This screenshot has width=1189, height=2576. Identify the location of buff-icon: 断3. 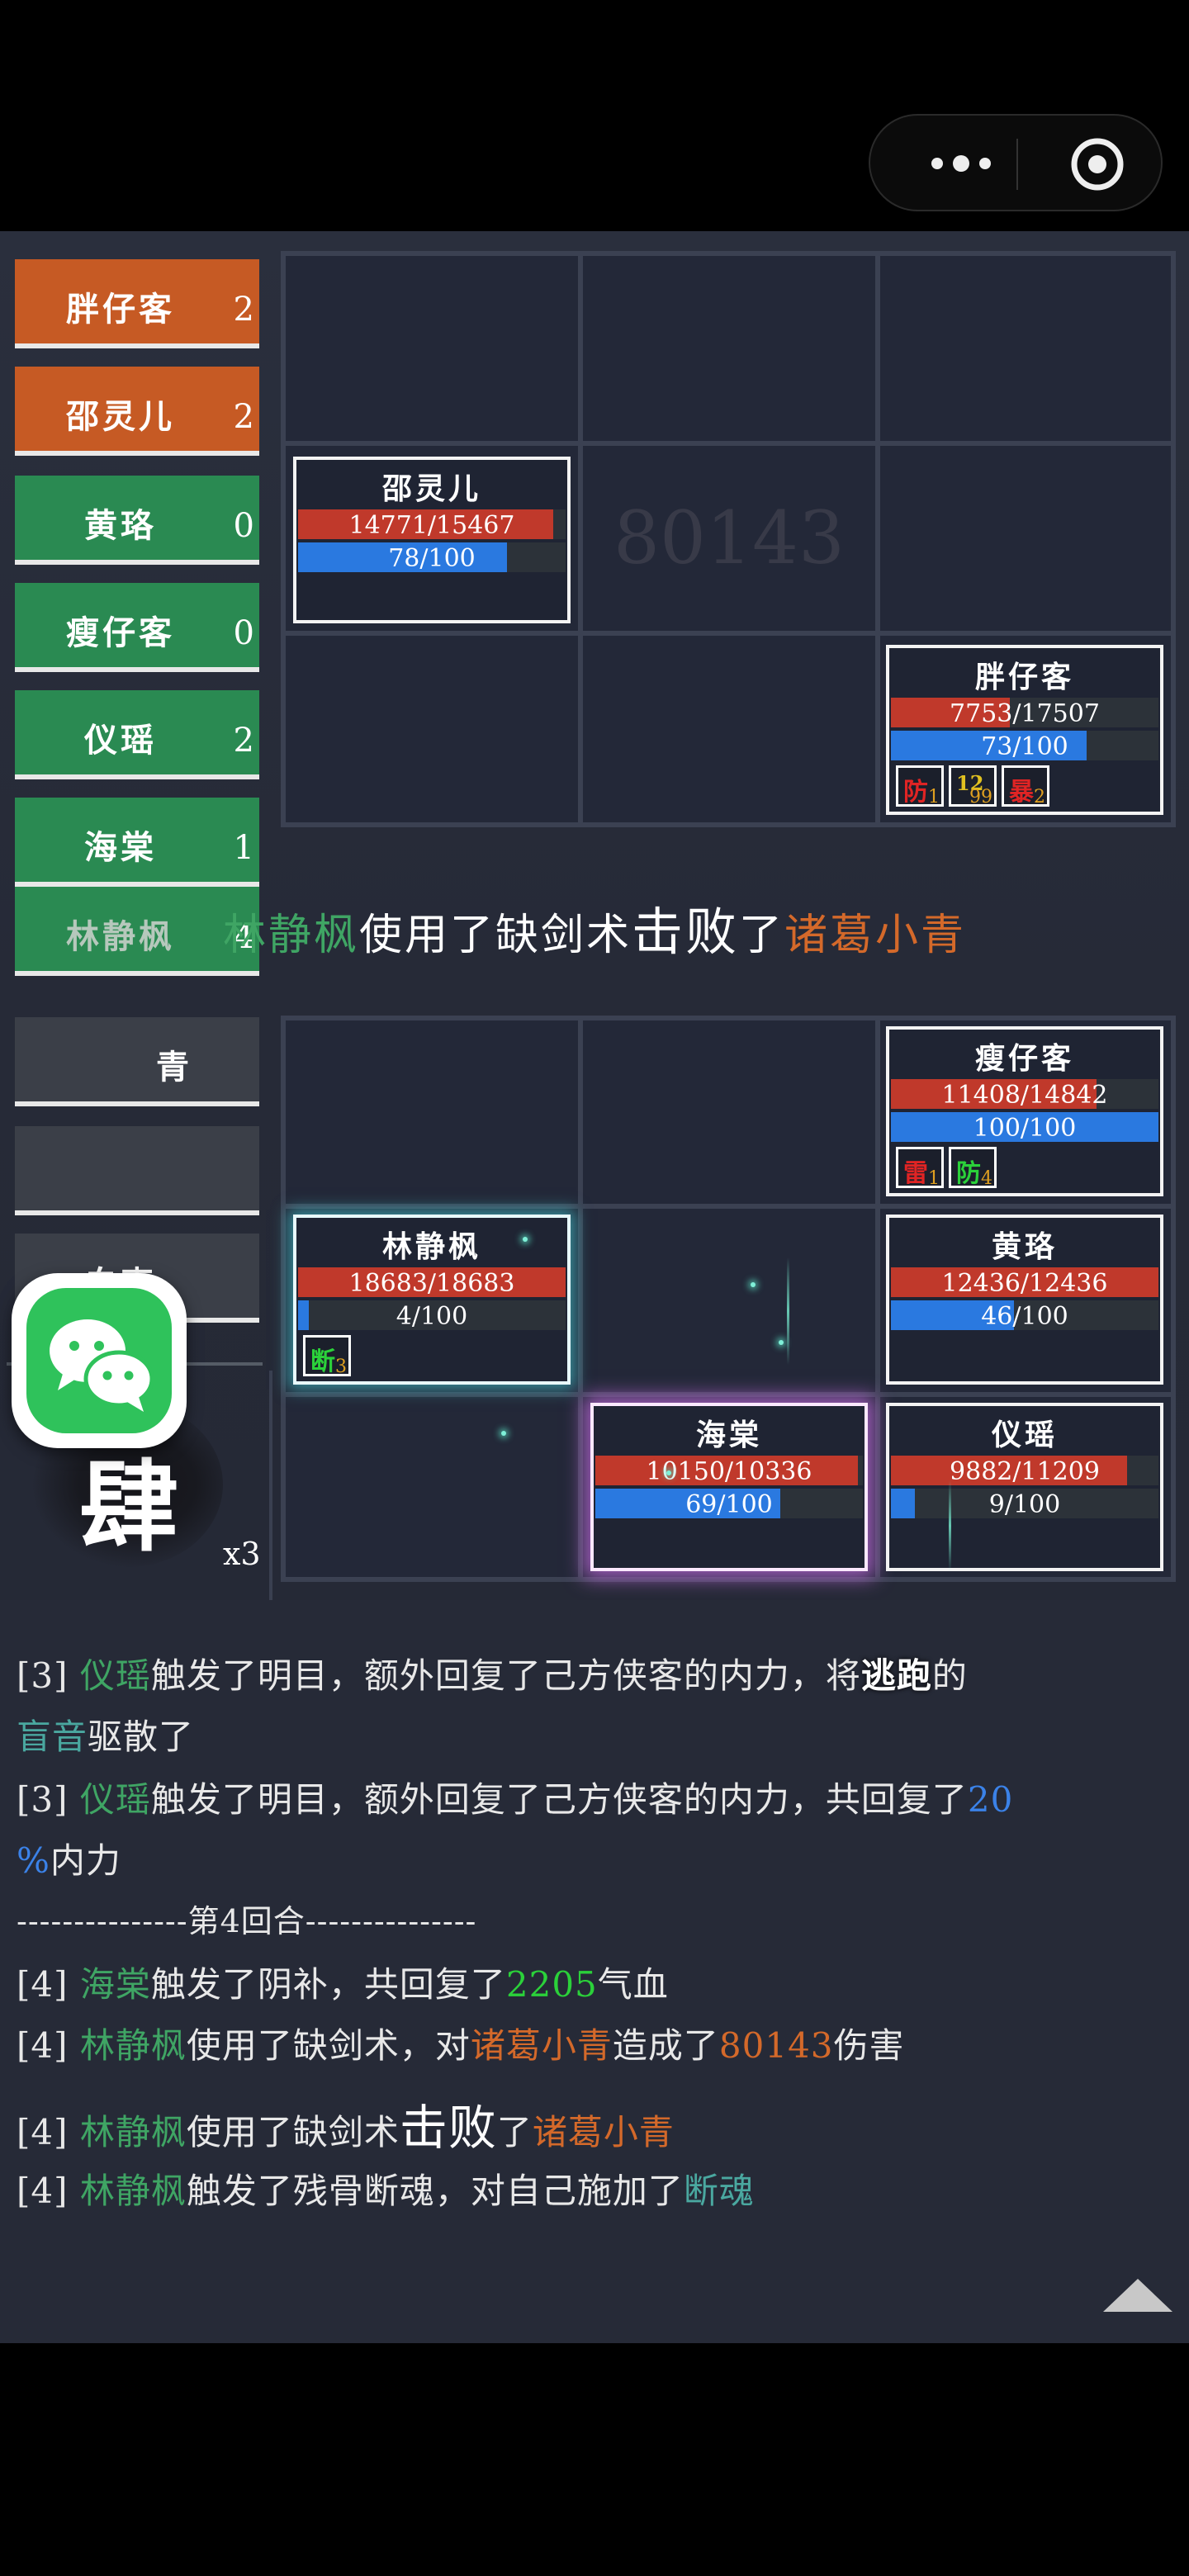
(327, 1356).